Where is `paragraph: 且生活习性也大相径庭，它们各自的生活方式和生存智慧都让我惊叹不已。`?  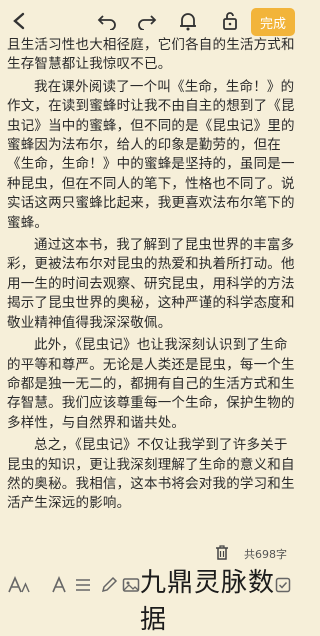 paragraph: 且生活习性也大相径庭，它们各自的生活方式和生存智慧都让我惊叹不已。 is located at coordinates (151, 55).